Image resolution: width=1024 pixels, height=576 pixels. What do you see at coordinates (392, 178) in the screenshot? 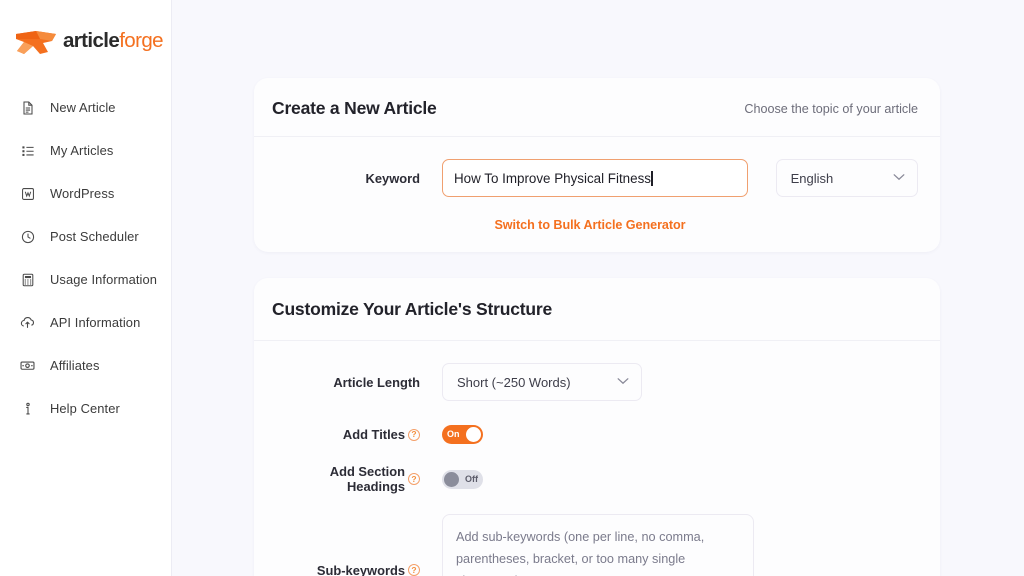
I see `keyword-label: Keyword` at bounding box center [392, 178].